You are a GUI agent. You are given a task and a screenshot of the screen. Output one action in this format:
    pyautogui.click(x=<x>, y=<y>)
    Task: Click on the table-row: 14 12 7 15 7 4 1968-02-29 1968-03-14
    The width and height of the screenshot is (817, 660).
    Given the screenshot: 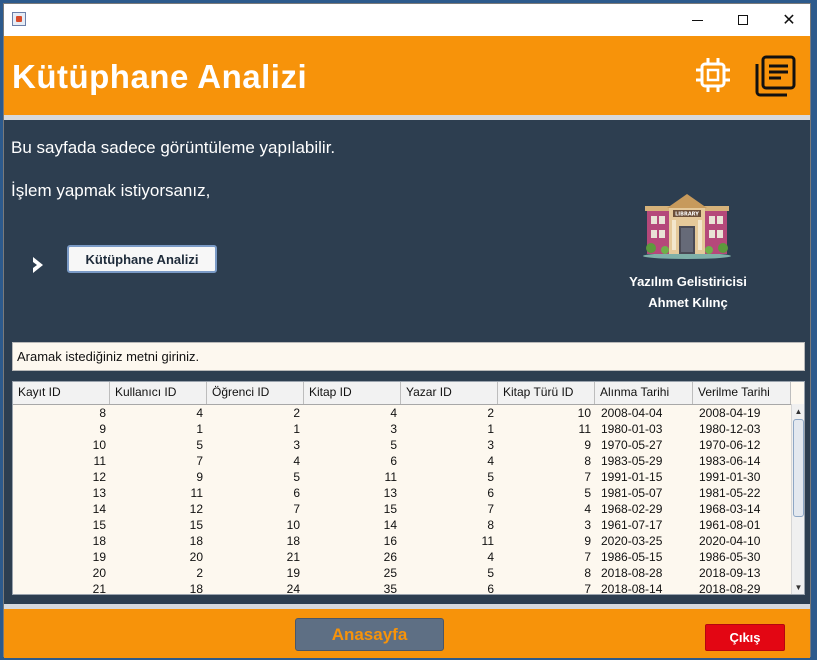 What is the action you would take?
    pyautogui.click(x=402, y=509)
    